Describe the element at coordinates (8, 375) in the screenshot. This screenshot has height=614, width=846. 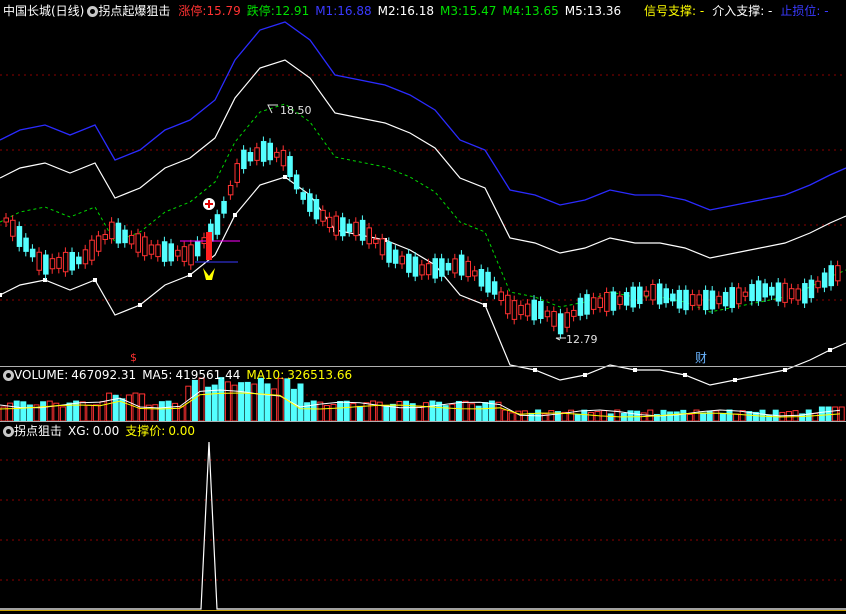
I see `volume-settings-gear-icon` at that location.